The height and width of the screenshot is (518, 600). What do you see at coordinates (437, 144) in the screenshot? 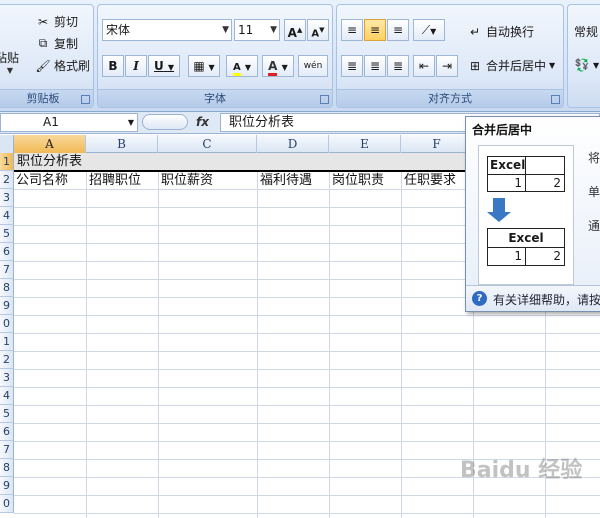
I see `column-header-f: F` at bounding box center [437, 144].